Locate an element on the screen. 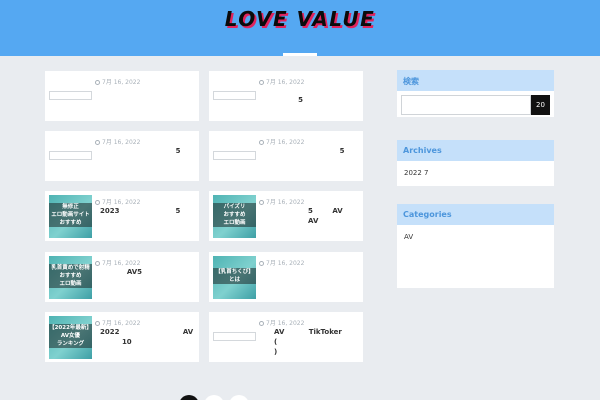 This screenshot has width=600, height=400. thumbnail-caption: 無修正 エロ動画サイト おすすめ is located at coordinates (70, 215).